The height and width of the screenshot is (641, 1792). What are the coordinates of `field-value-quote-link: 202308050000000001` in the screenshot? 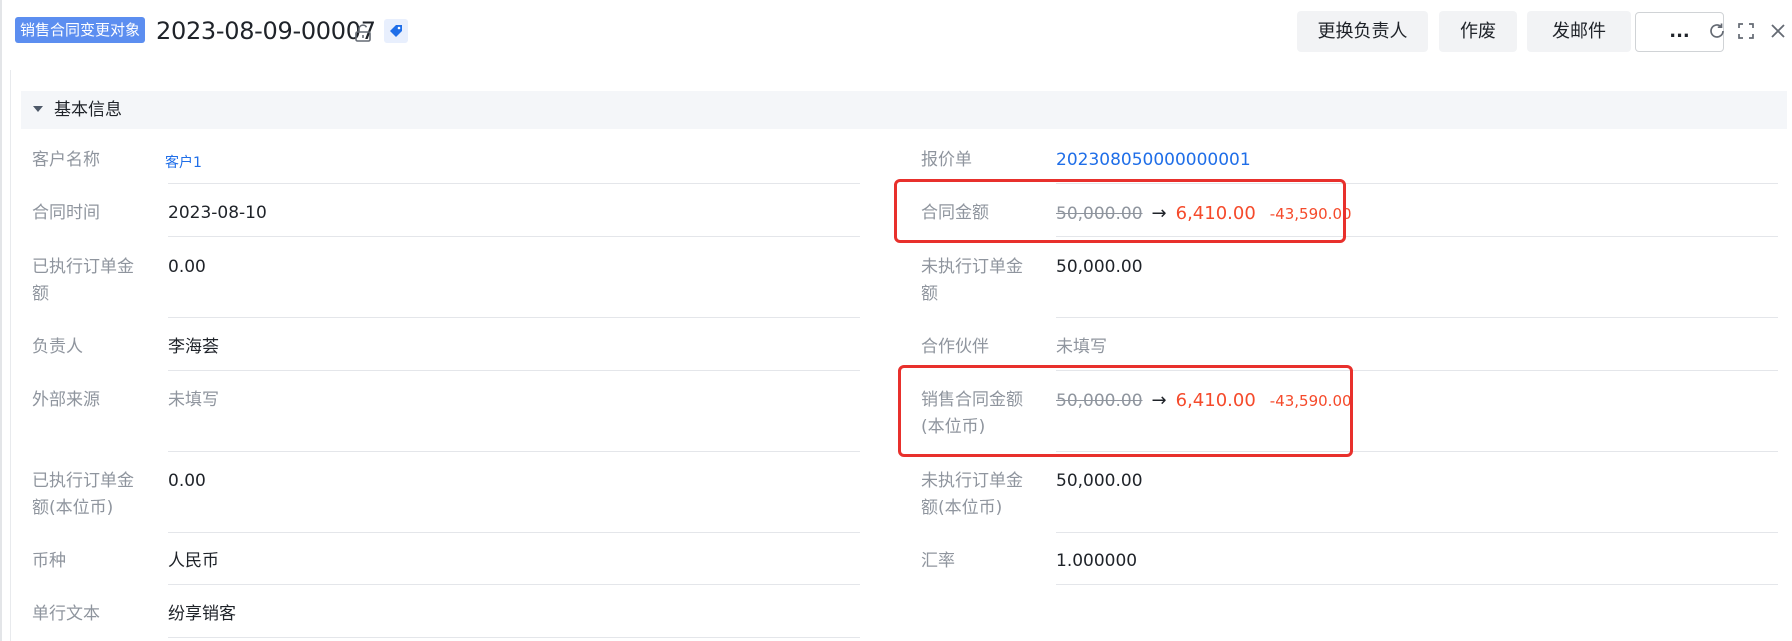 It's located at (1153, 160).